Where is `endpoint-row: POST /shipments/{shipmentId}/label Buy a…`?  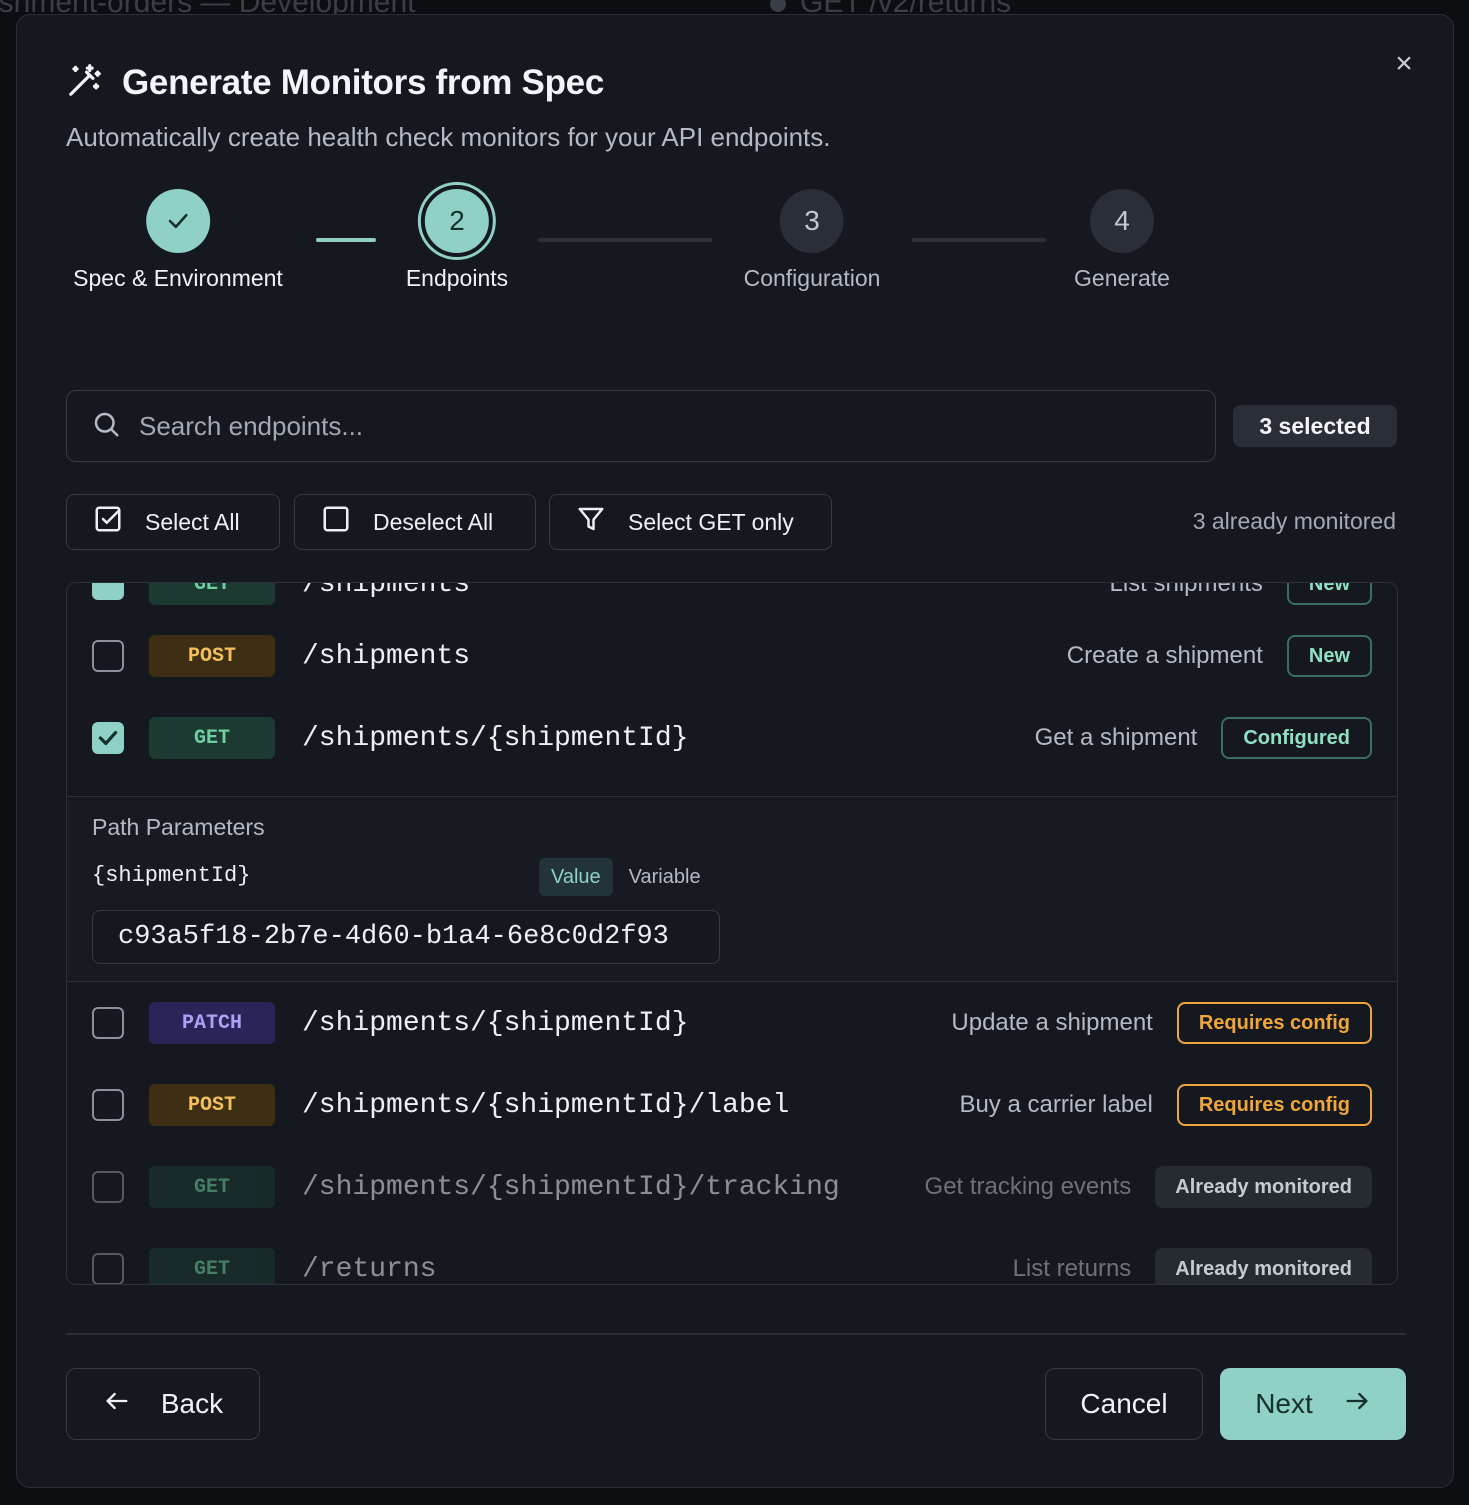 endpoint-row: POST /shipments/{shipmentId}/label Buy a… is located at coordinates (732, 1105).